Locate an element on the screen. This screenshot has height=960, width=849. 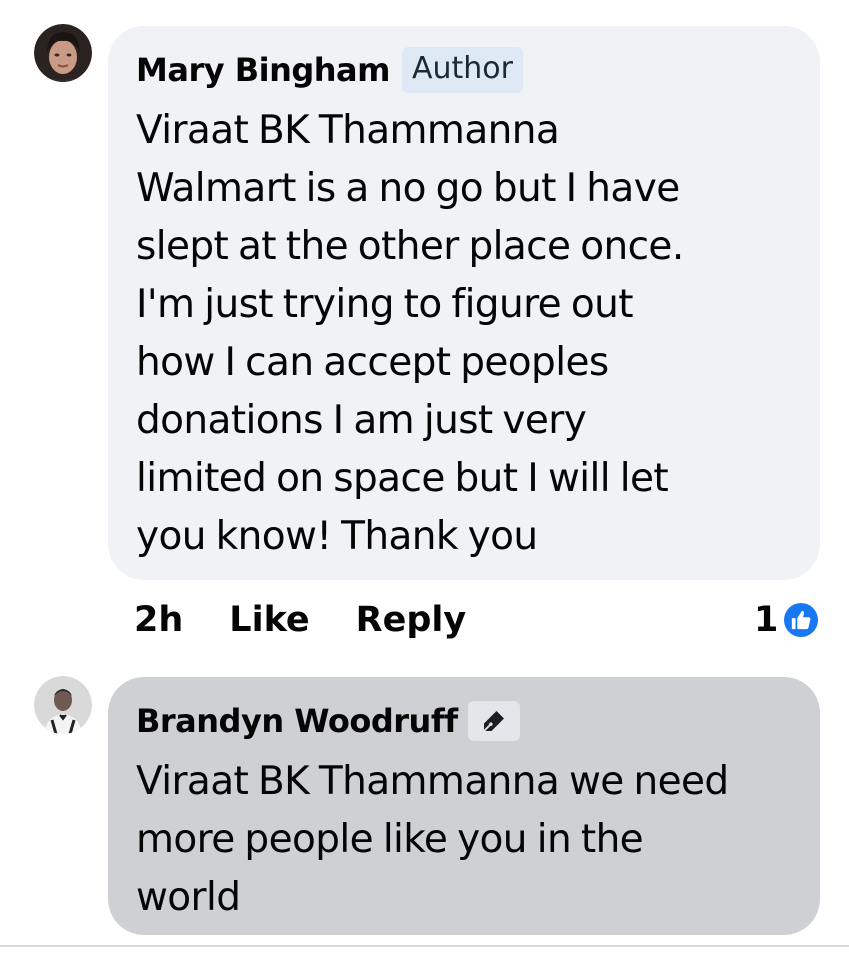
comment-line: limited on space but I will let is located at coordinates (402, 478).